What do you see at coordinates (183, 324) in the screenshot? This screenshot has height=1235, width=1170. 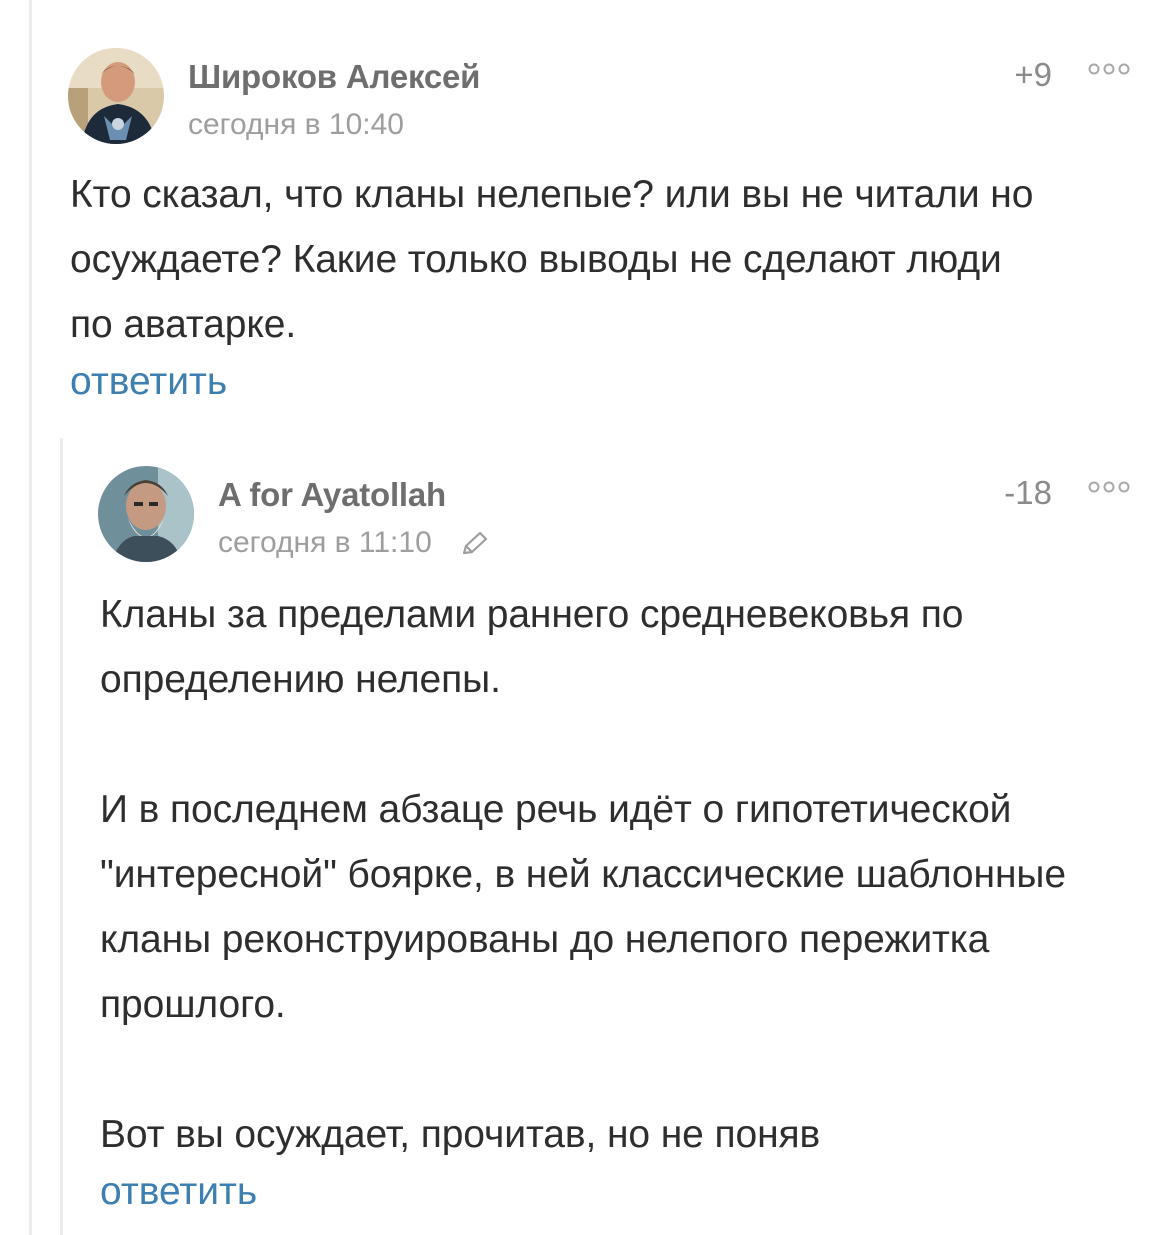 I see `comment-line: по аватарке.` at bounding box center [183, 324].